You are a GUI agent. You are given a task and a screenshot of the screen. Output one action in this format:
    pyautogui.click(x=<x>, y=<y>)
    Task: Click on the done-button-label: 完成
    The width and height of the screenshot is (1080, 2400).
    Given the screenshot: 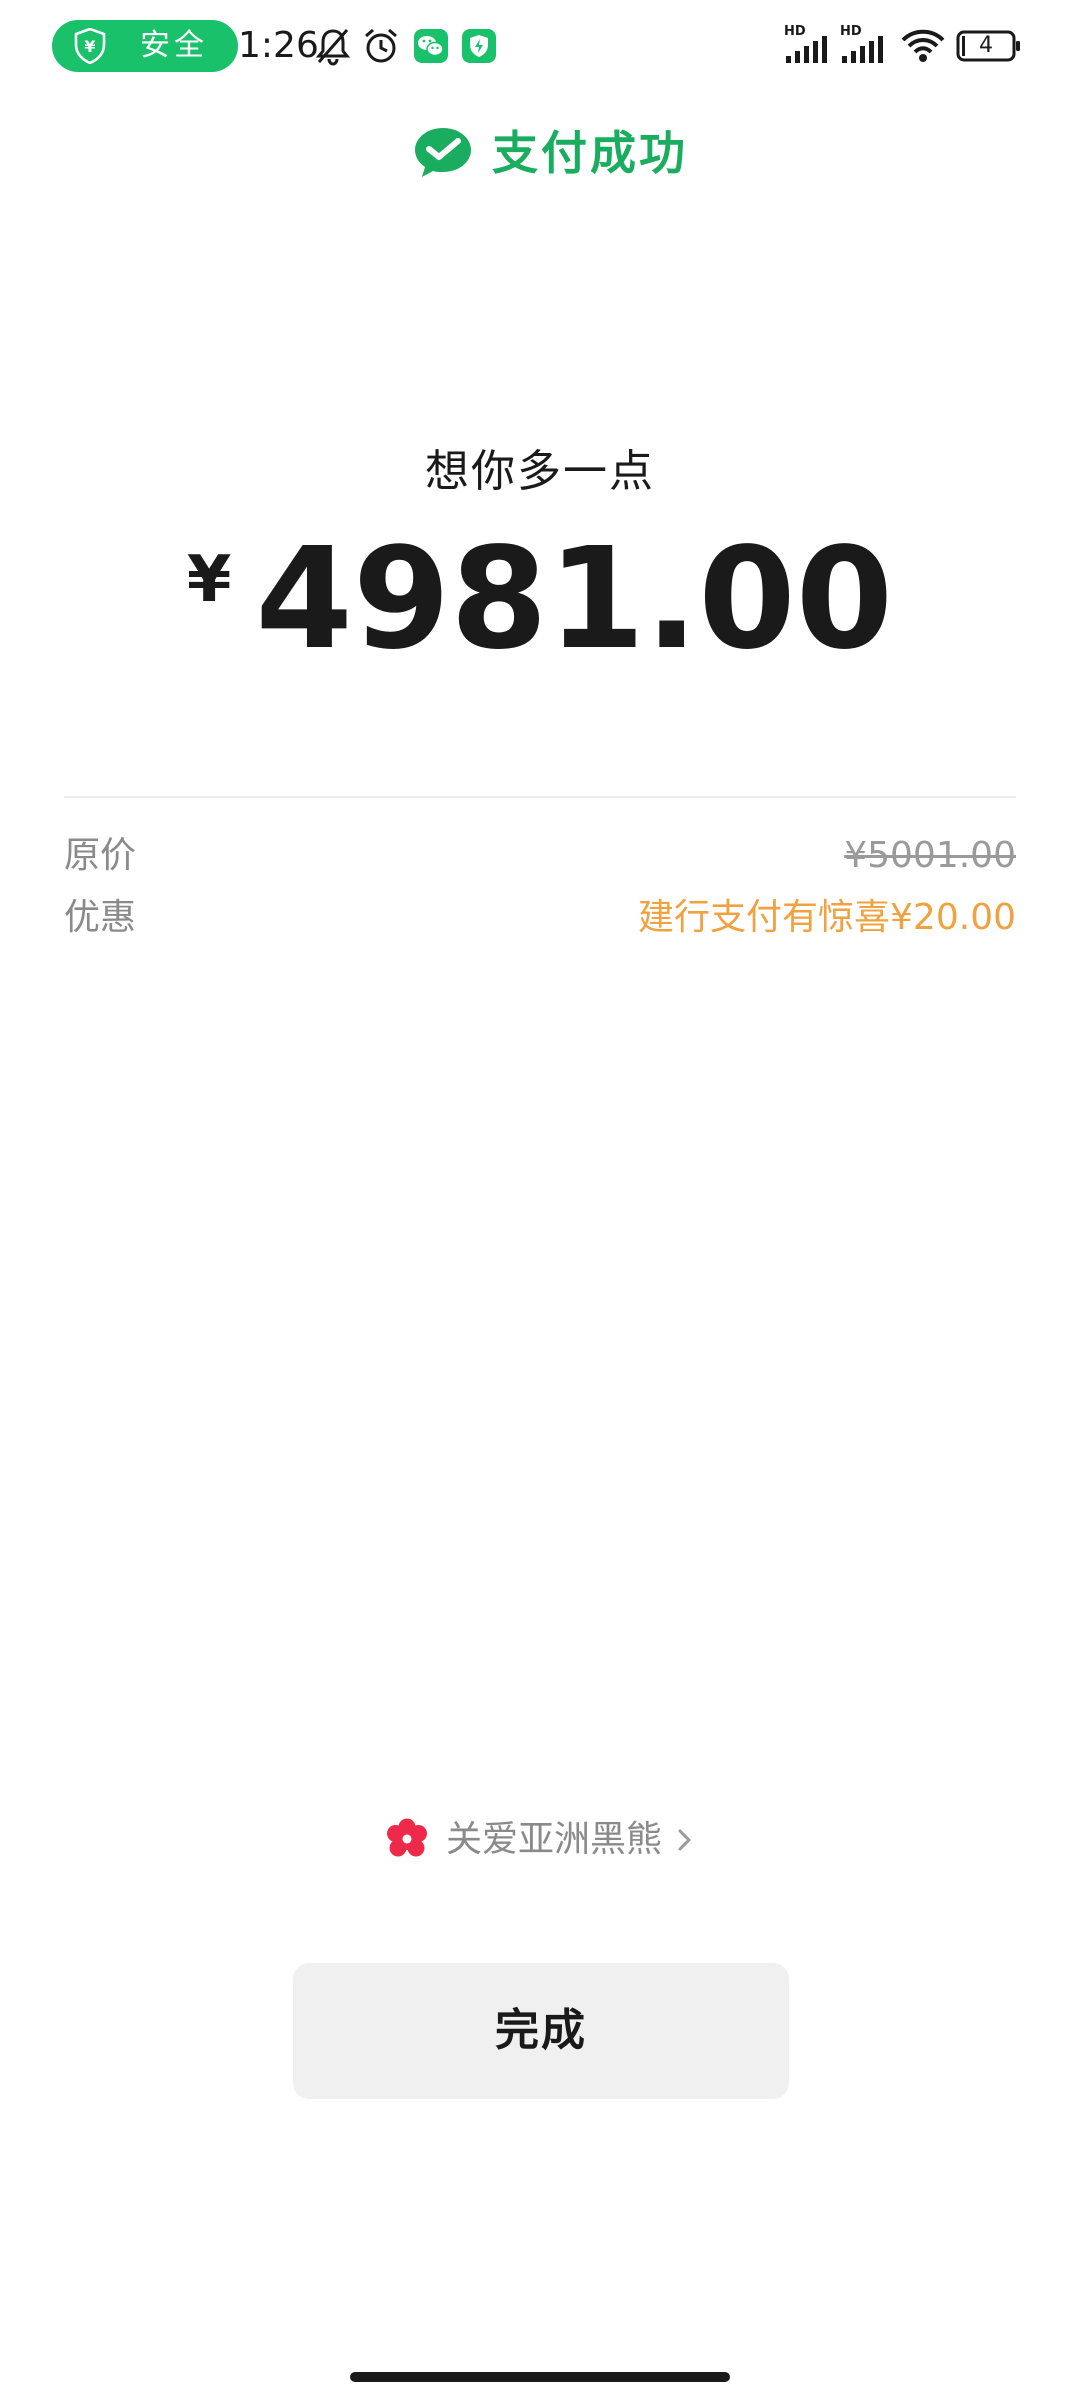 What is the action you would take?
    pyautogui.click(x=541, y=2030)
    